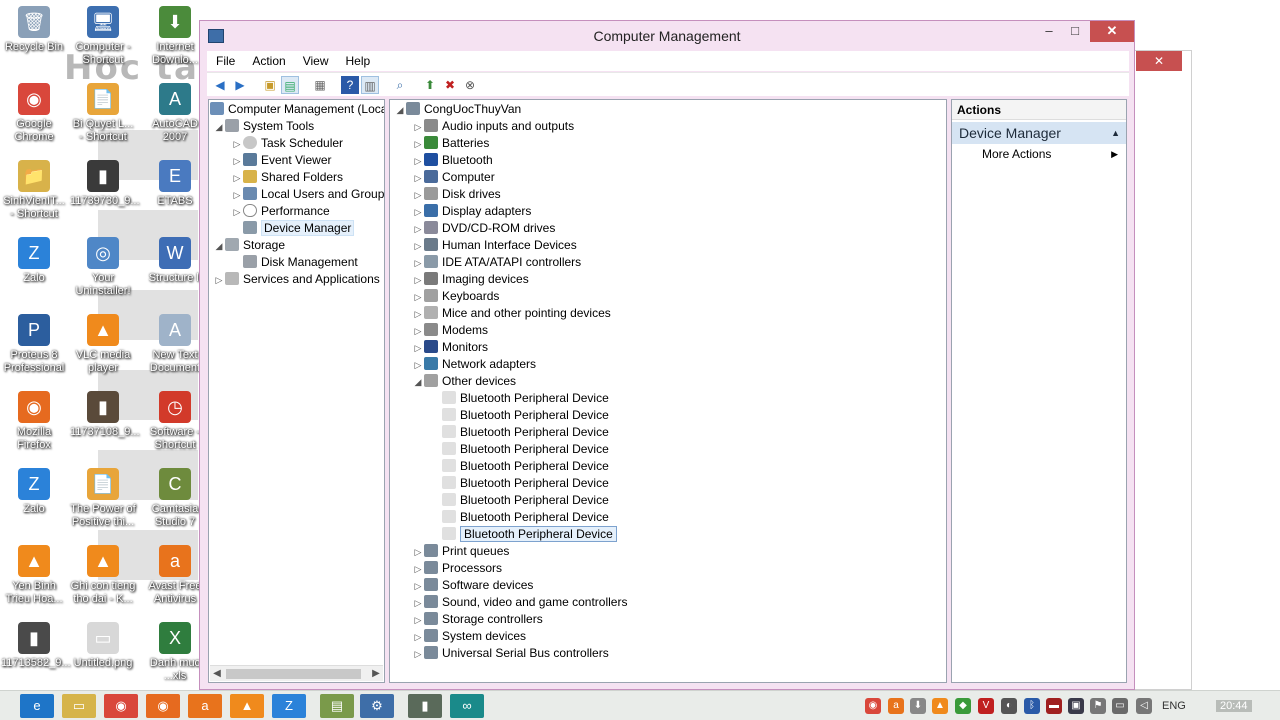  I want to click on device-category: ▷ Imaging devices, so click(470, 279).